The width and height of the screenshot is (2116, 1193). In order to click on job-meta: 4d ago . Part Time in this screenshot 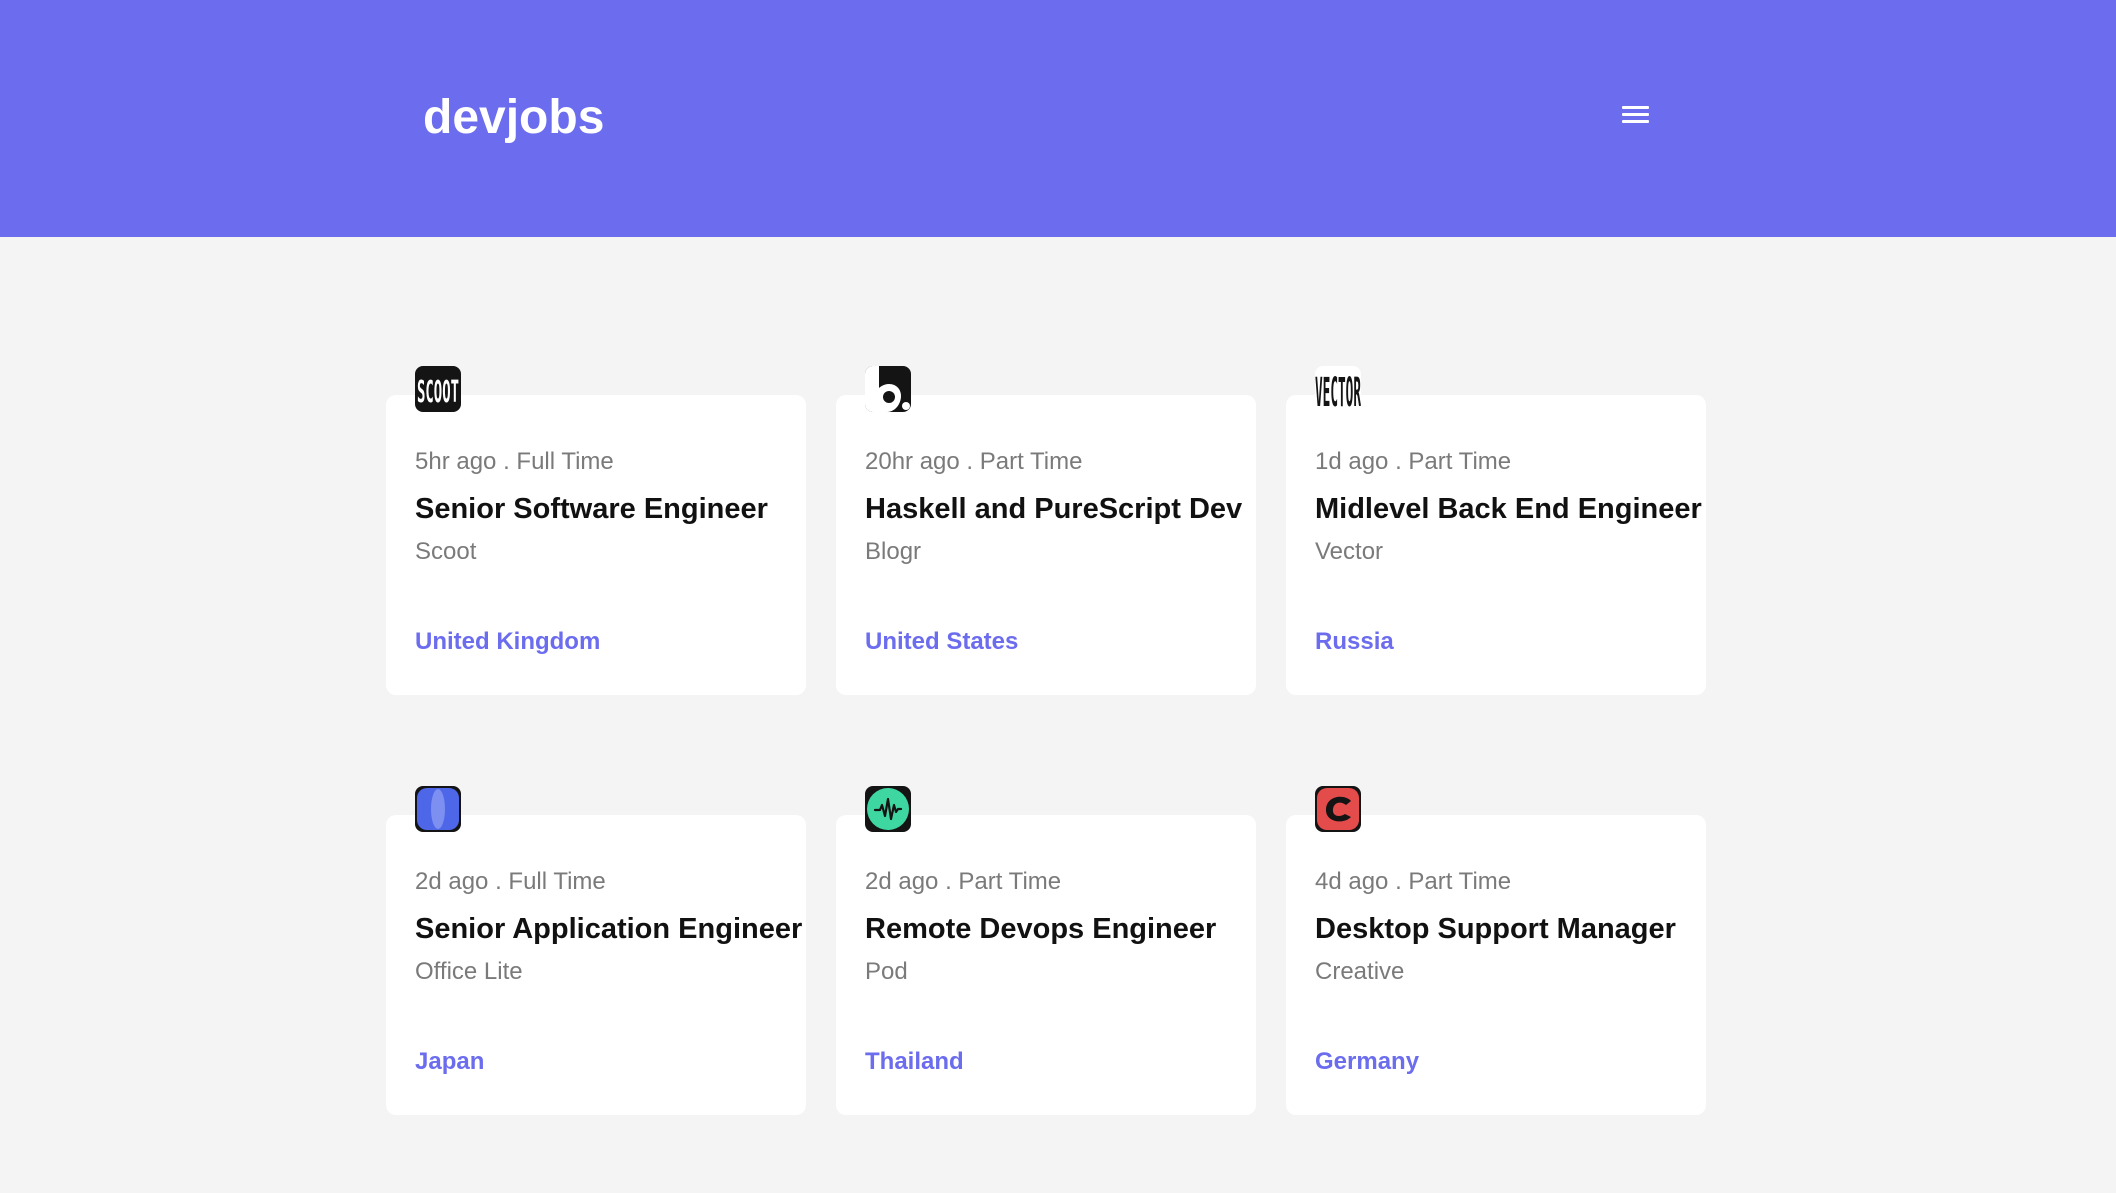, I will do `click(1413, 882)`.